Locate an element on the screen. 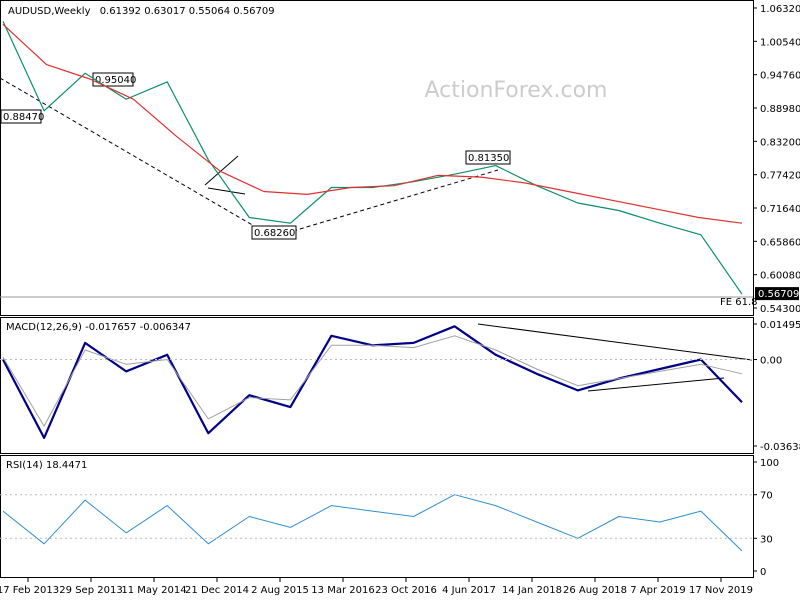  price-ytick-label: 0.71640 is located at coordinates (780, 209).